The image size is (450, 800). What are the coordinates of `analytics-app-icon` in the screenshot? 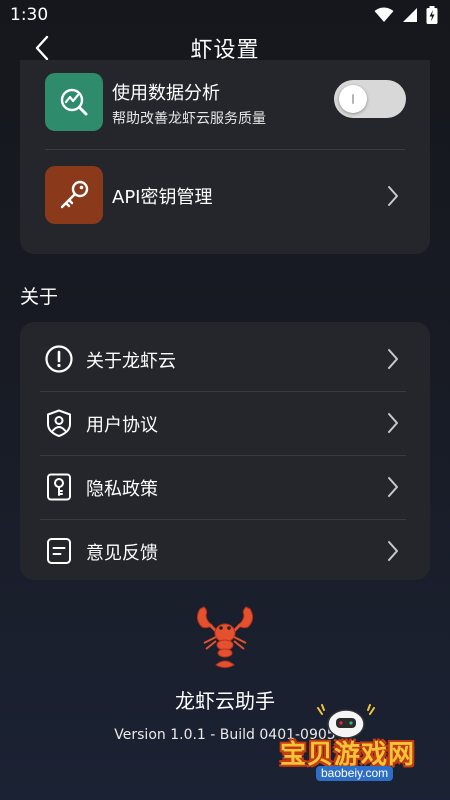 It's located at (74, 102).